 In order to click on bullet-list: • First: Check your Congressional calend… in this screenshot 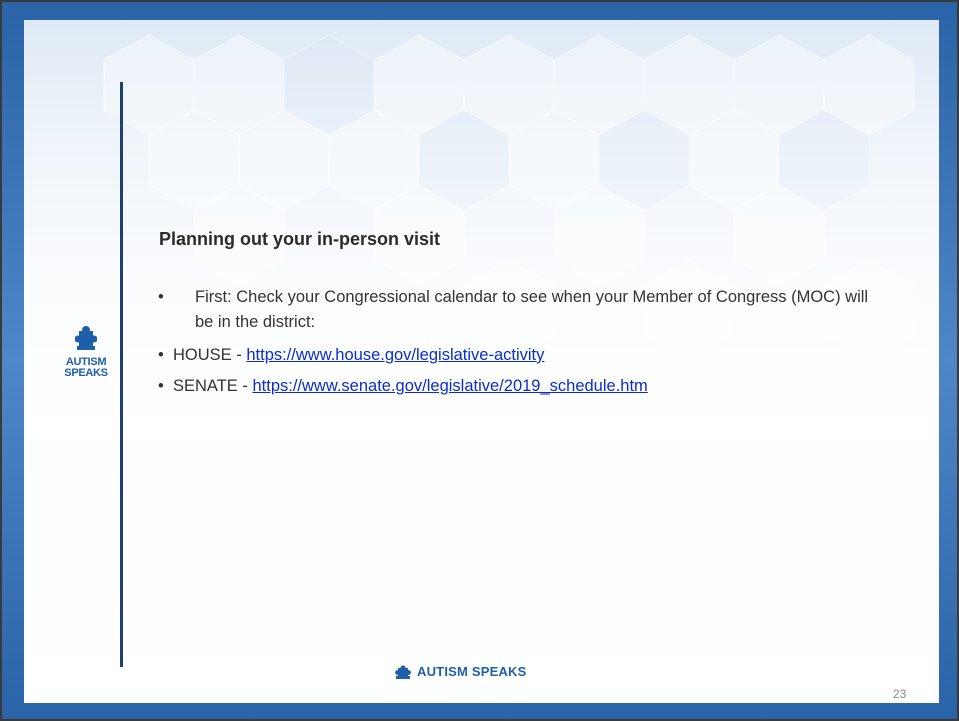, I will do `click(518, 342)`.